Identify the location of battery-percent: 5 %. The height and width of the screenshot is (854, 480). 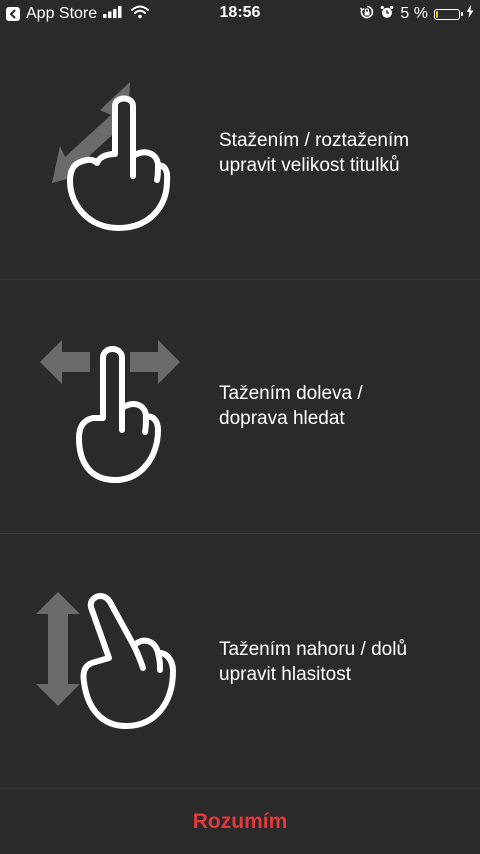
(414, 13).